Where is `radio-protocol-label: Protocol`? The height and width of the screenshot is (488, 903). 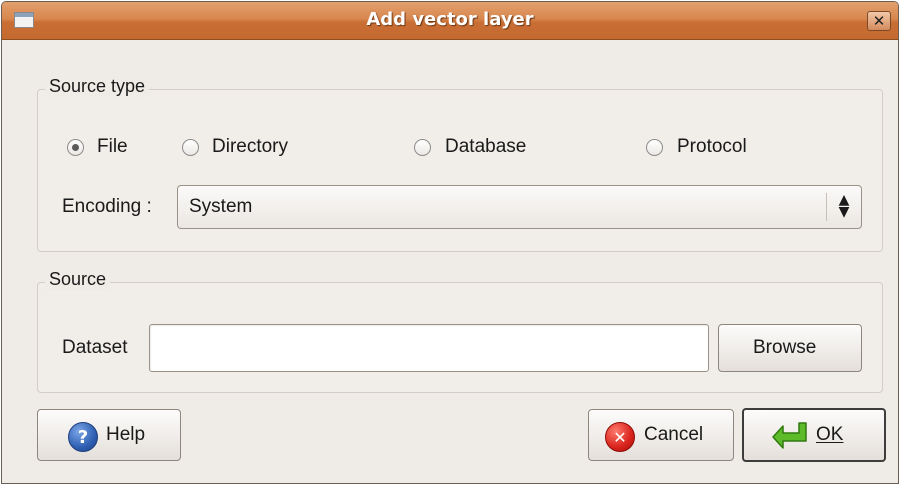
radio-protocol-label: Protocol is located at coordinates (712, 147).